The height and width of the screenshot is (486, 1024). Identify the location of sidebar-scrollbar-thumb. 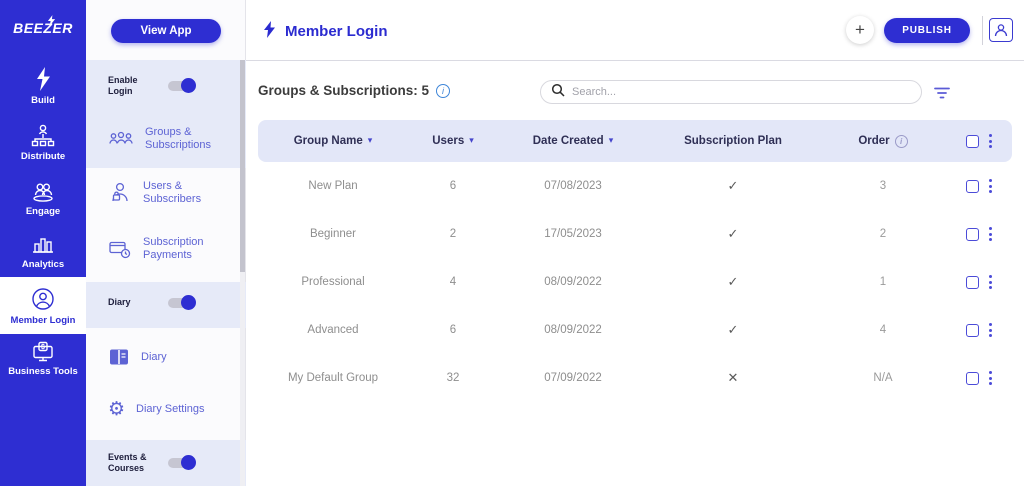
(242, 166).